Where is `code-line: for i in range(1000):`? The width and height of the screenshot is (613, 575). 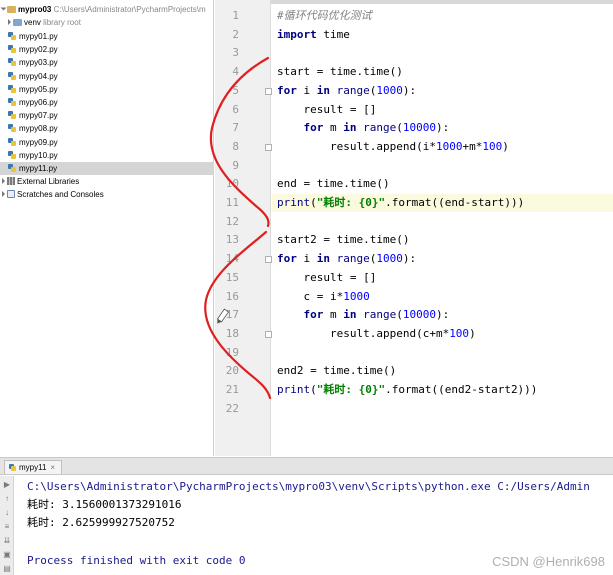
code-line: for i in range(1000): is located at coordinates (346, 91).